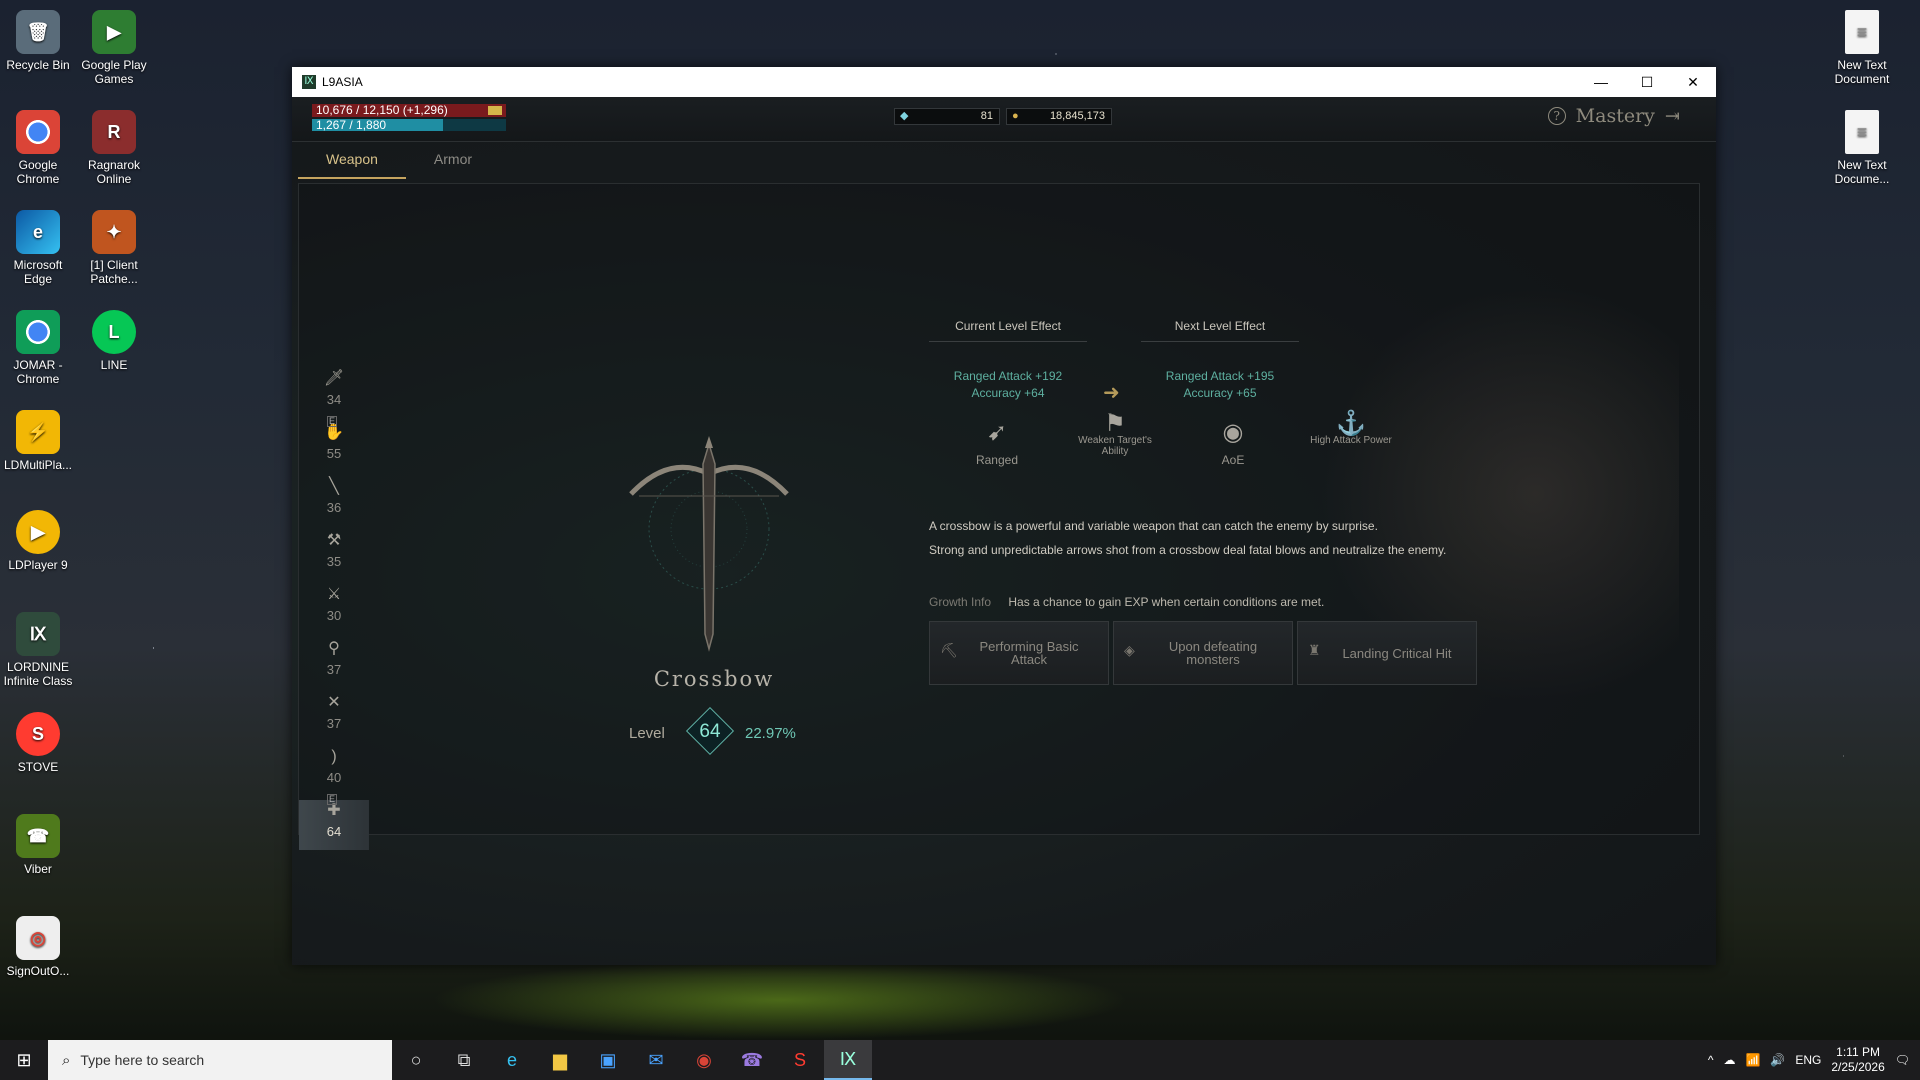  I want to click on tab-weapon: Weapon, so click(352, 161).